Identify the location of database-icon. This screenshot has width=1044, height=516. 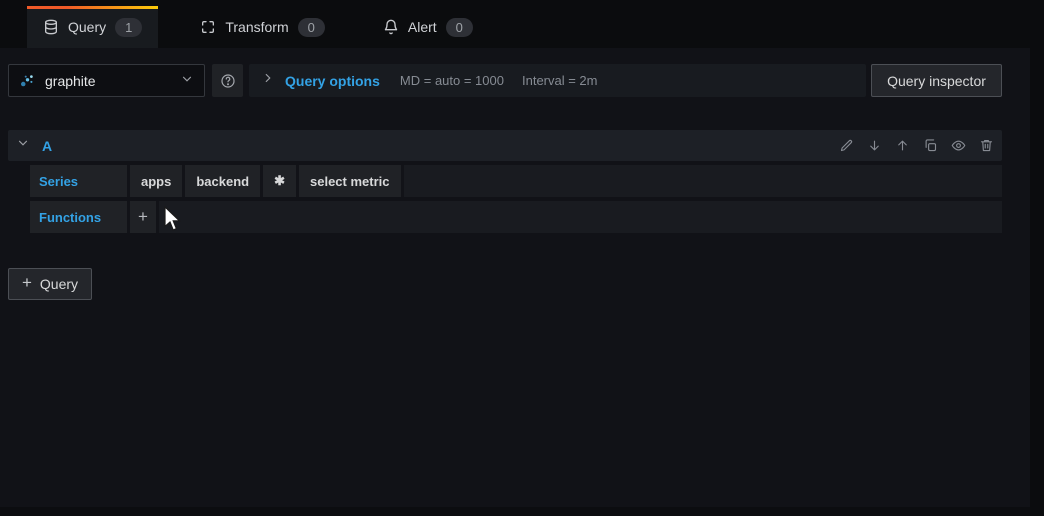
(51, 27).